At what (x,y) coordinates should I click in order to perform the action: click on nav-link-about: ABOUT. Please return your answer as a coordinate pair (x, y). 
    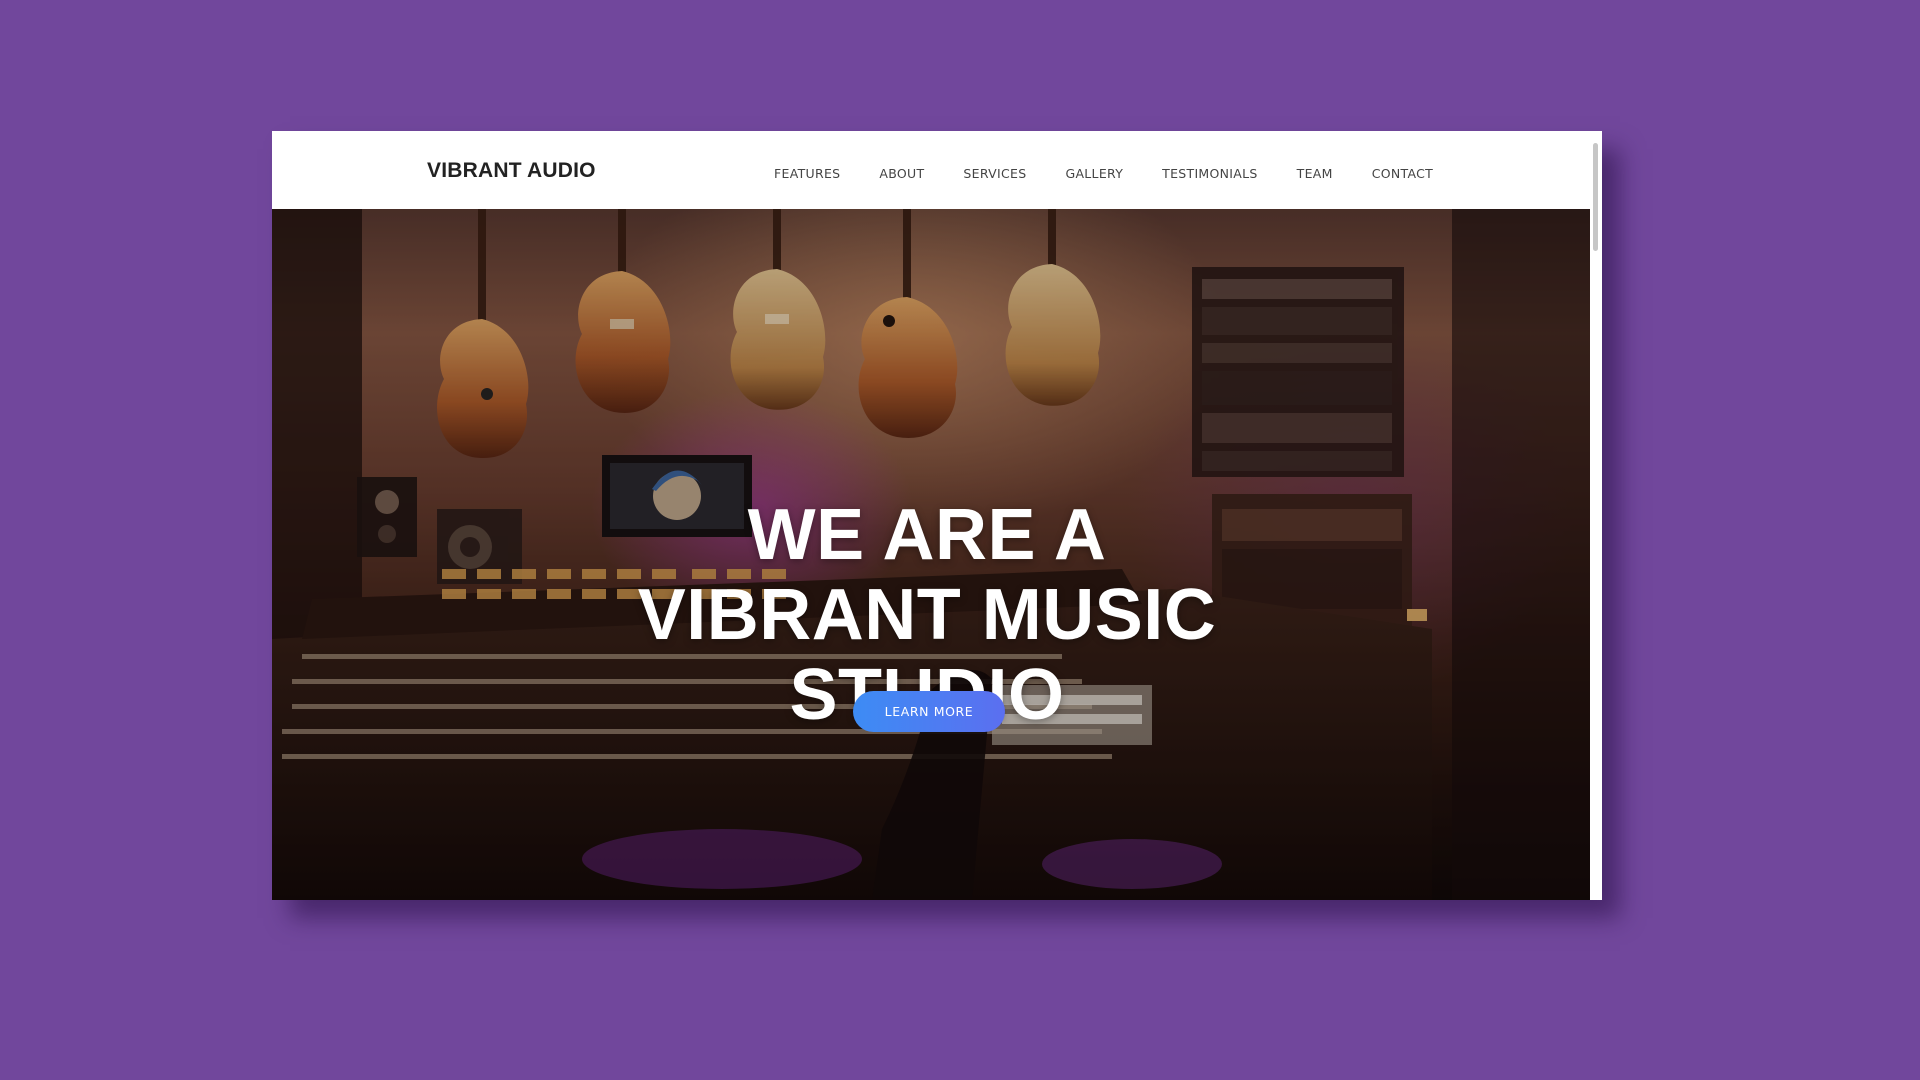
    Looking at the image, I should click on (901, 170).